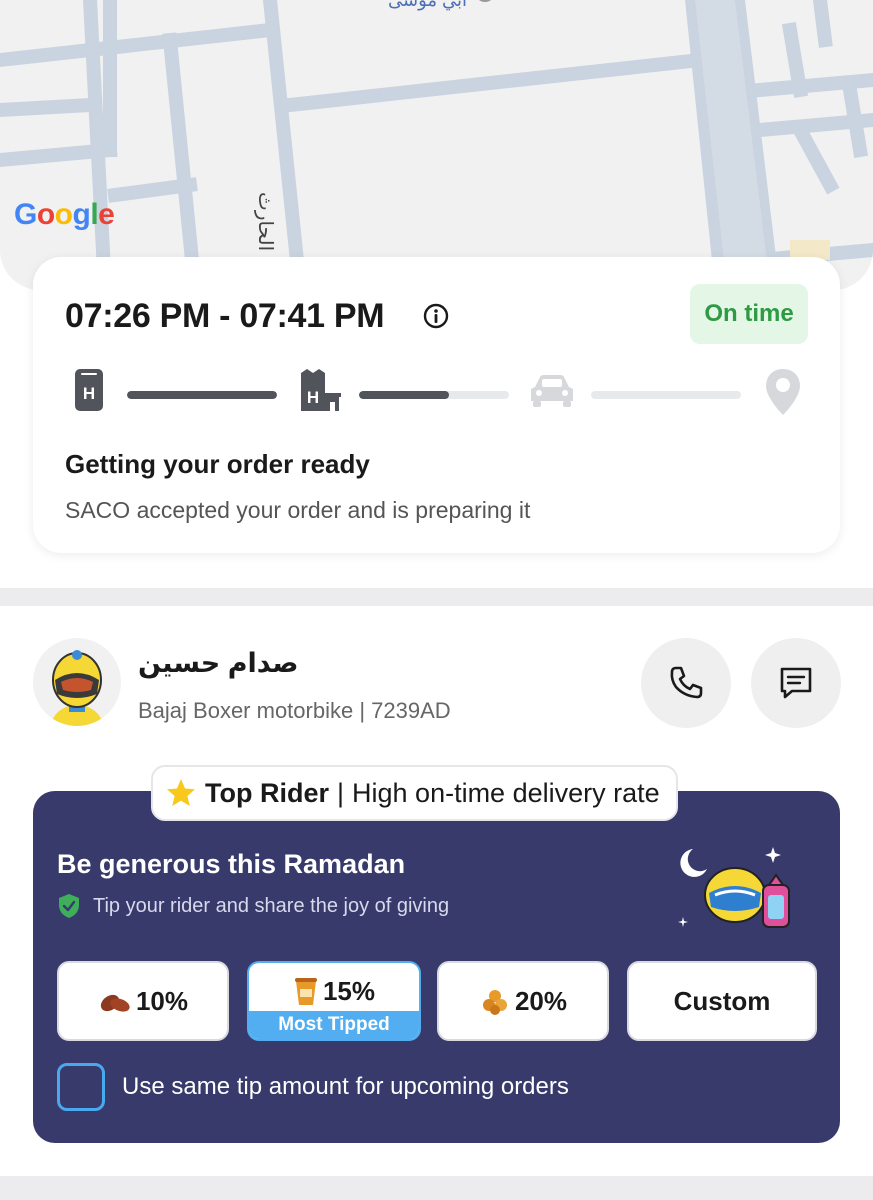 The width and height of the screenshot is (873, 1200). Describe the element at coordinates (162, 1000) in the screenshot. I see `tip-option-label: 10%` at that location.